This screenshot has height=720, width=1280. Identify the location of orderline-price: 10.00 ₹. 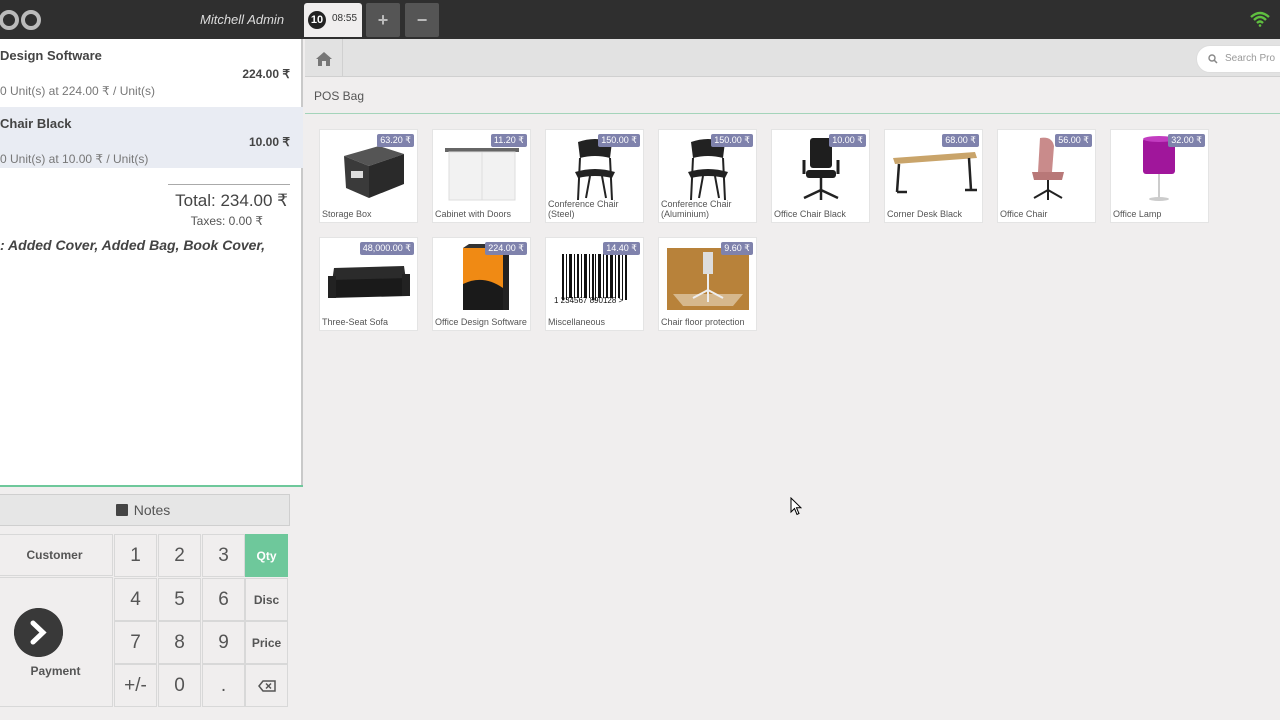
(269, 142).